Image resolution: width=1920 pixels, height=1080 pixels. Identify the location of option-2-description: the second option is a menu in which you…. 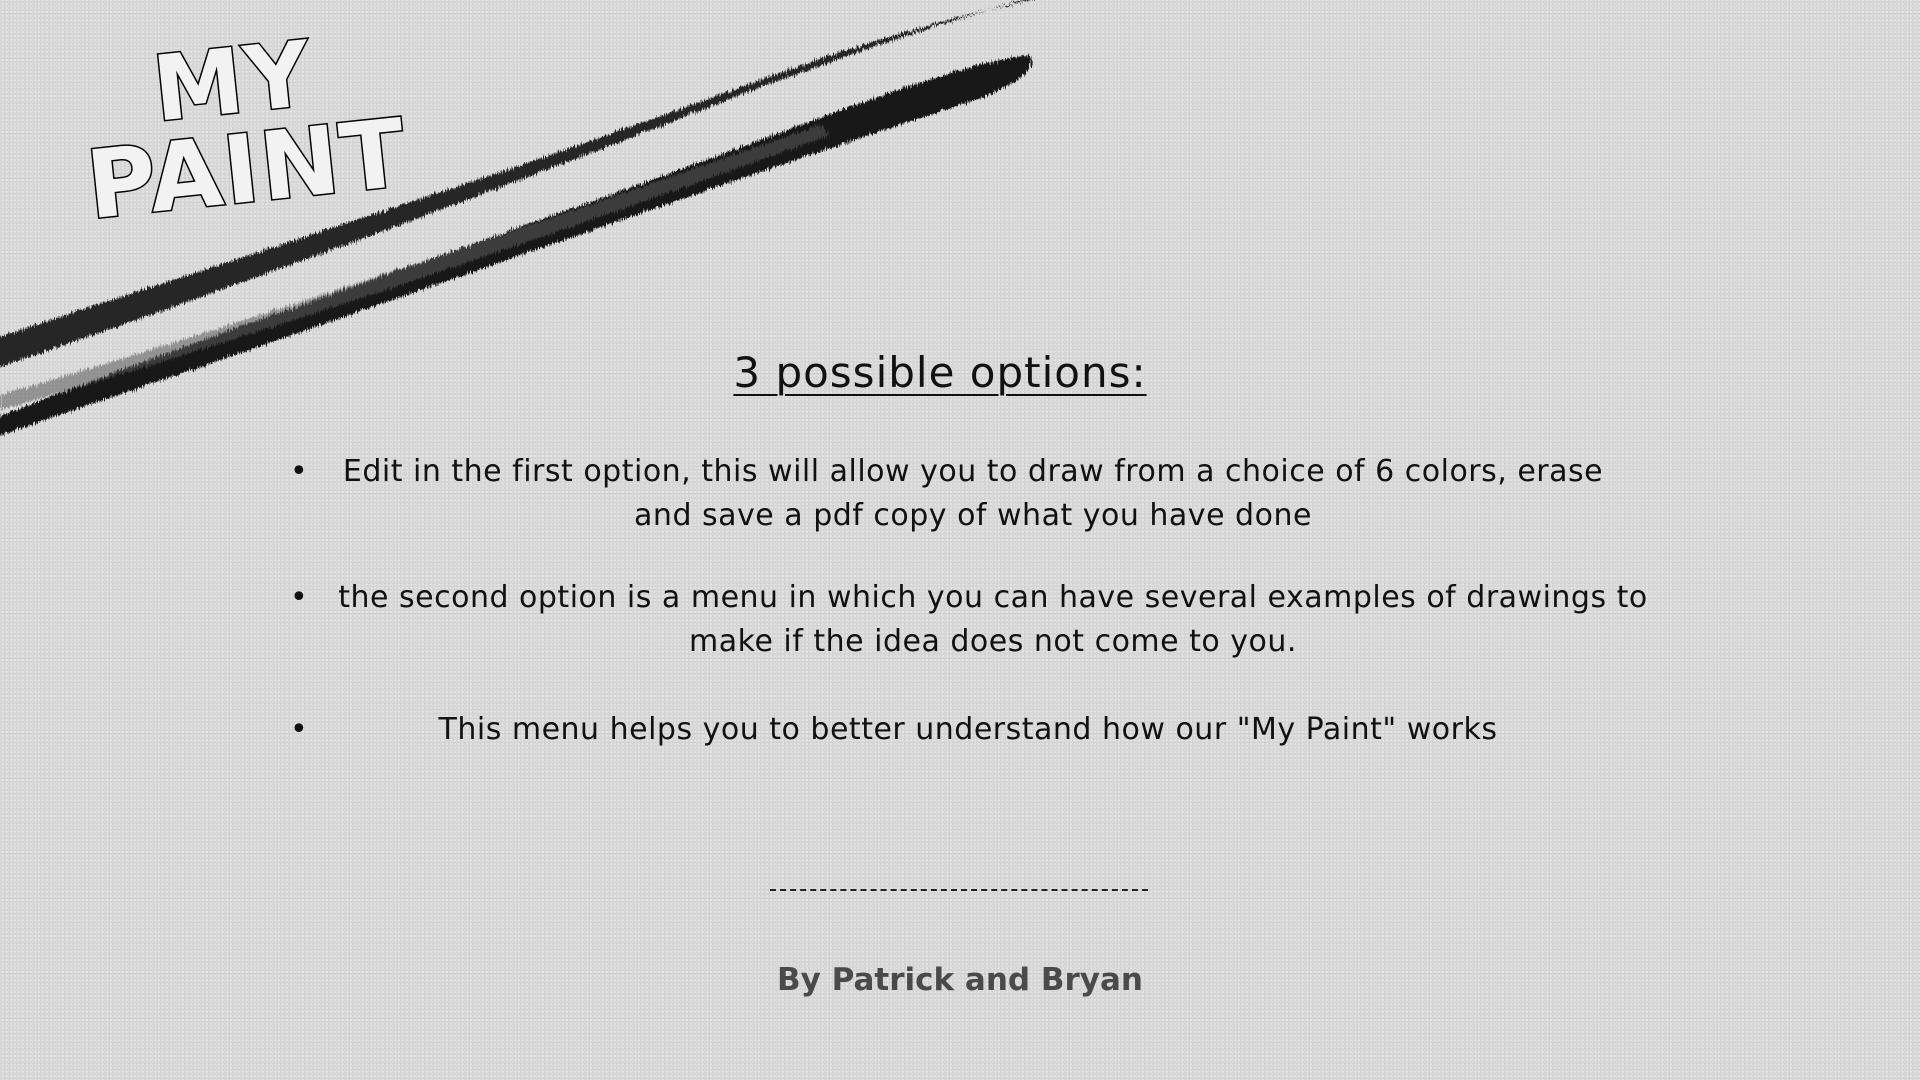
(993, 619).